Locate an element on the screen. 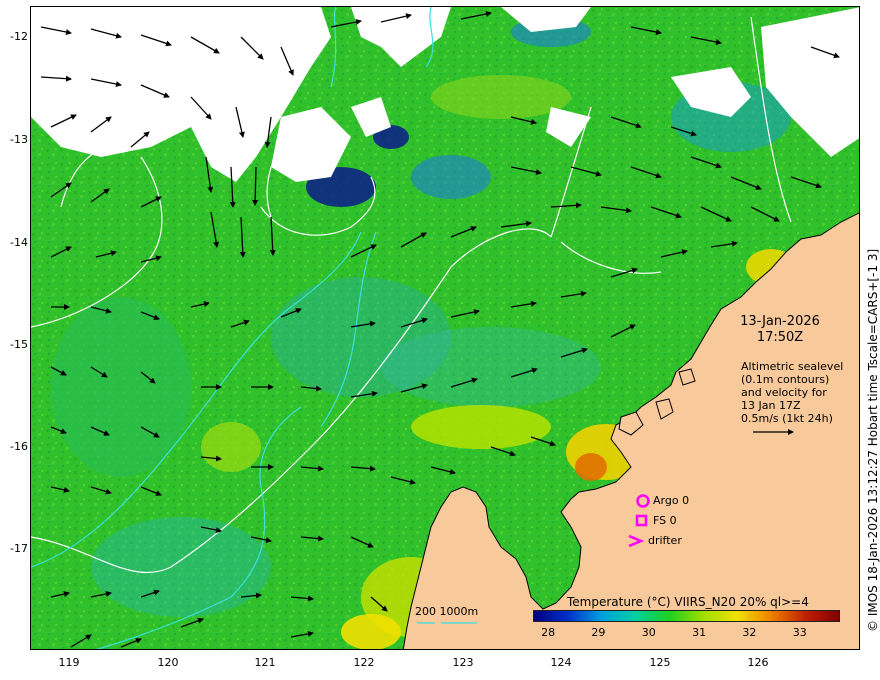  lat-label-14: -14 is located at coordinates (19, 242).